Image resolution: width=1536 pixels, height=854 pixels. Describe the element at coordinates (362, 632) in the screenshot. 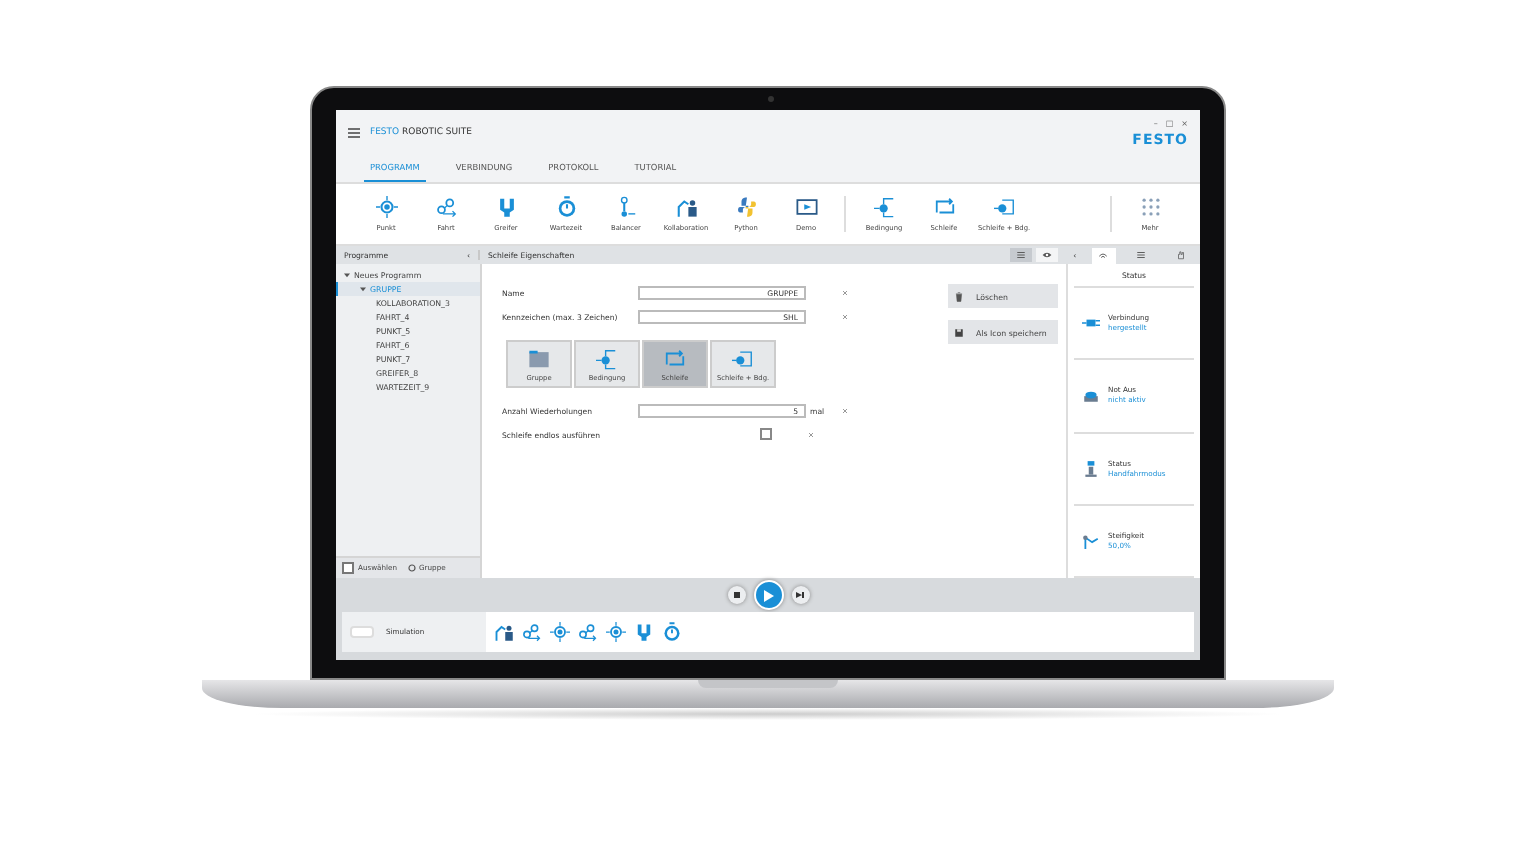

I see `simulation-toggle` at that location.